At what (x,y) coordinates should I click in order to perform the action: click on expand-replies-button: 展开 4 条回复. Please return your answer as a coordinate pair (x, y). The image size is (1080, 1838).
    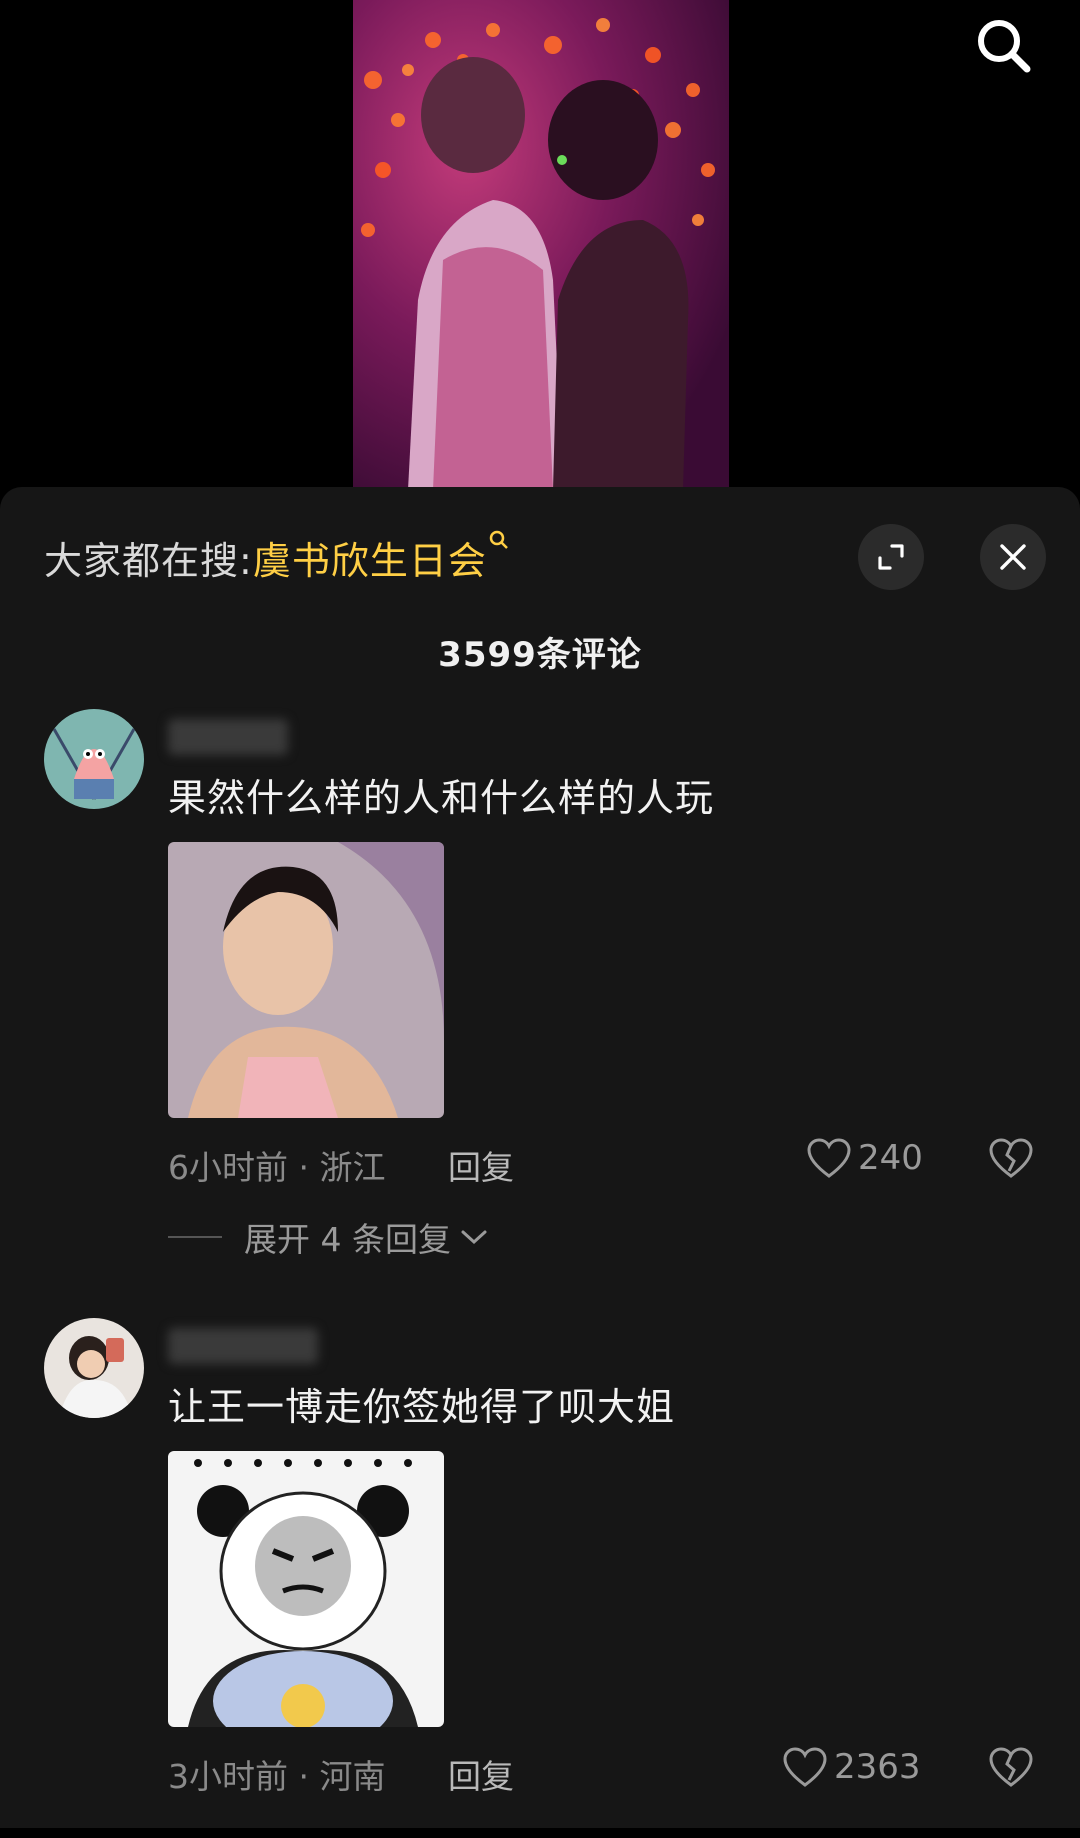
    Looking at the image, I should click on (328, 1237).